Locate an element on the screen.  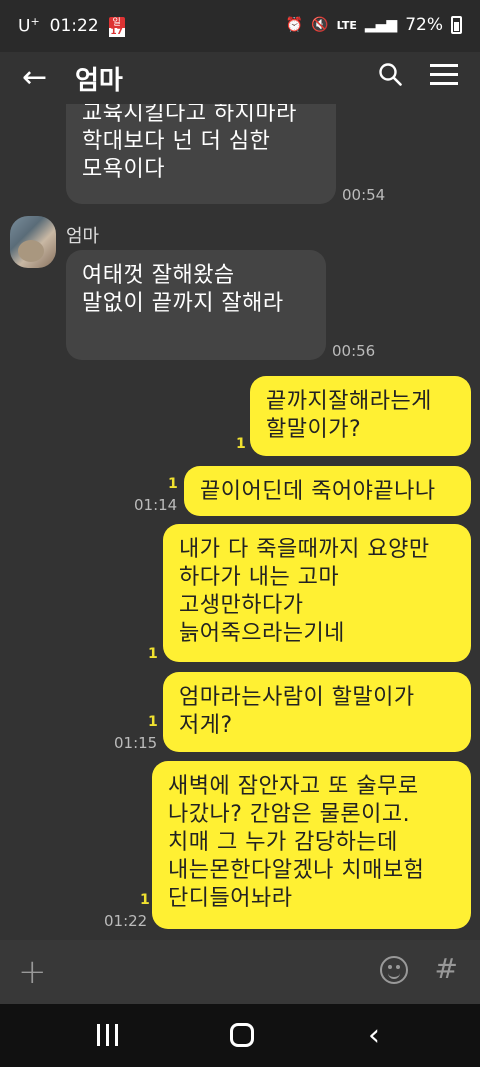
signal-icon: ▂▄▆ is located at coordinates (381, 25).